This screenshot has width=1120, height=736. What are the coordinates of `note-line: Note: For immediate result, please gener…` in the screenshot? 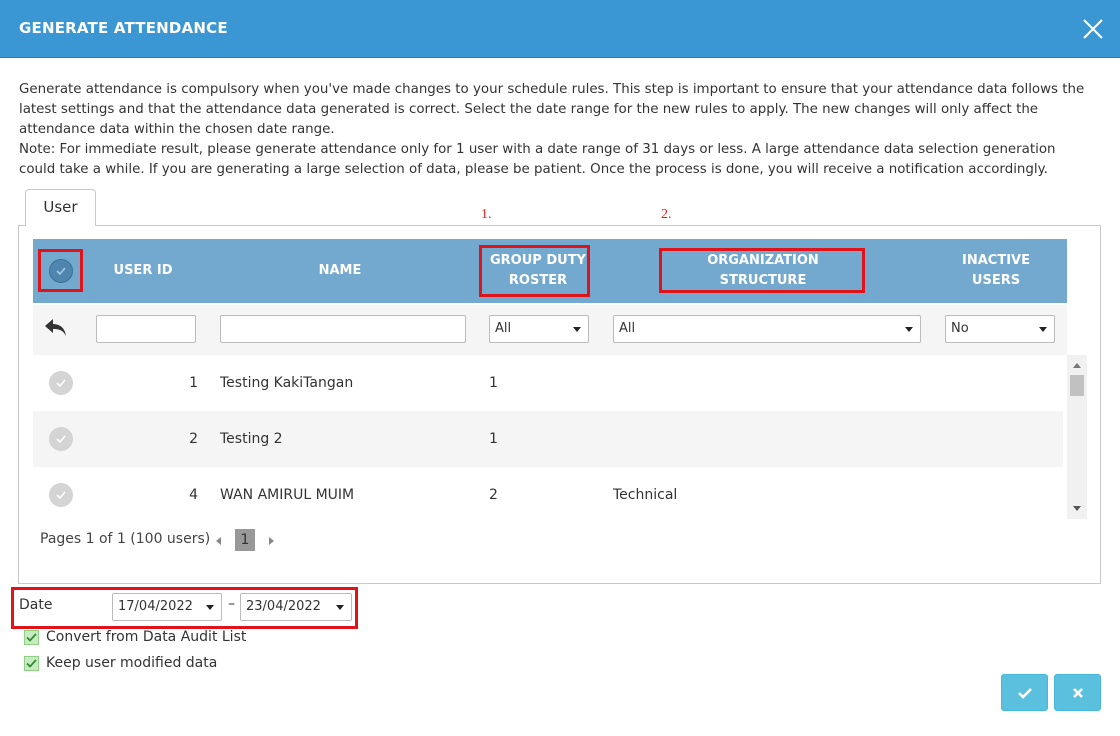 It's located at (537, 149).